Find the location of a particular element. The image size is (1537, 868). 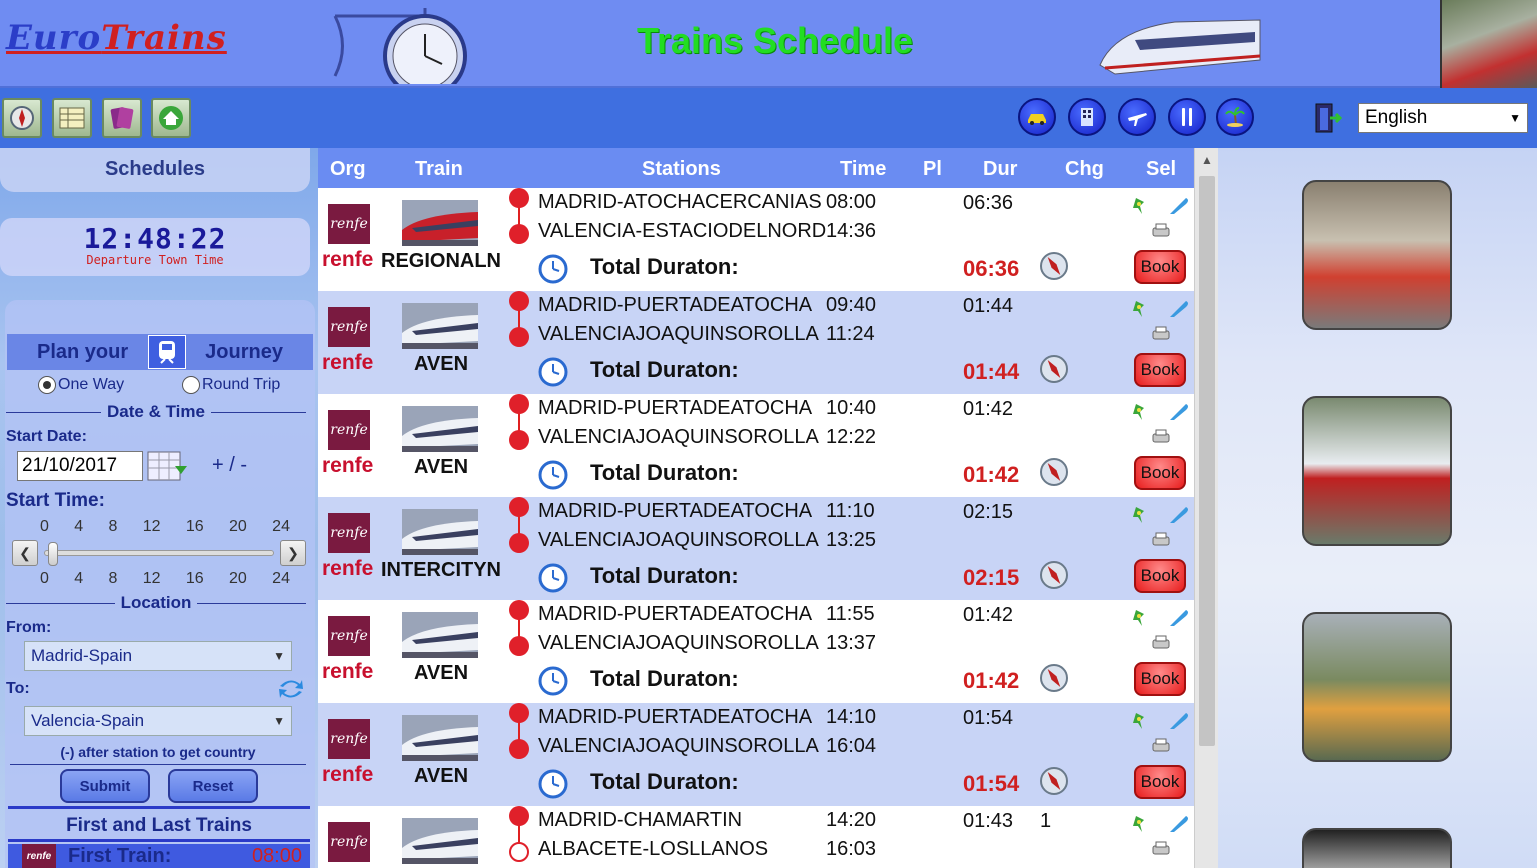

language-select: English ▼ is located at coordinates (1443, 118).